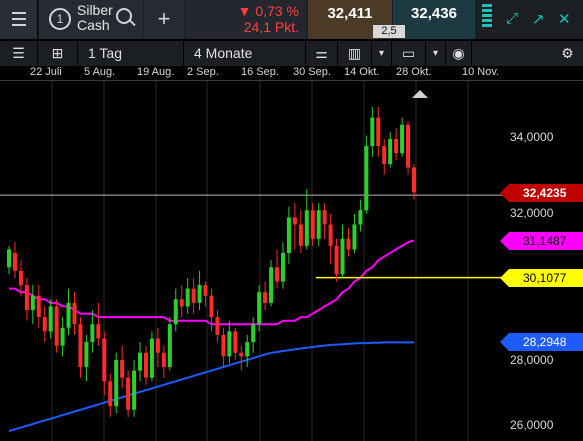 This screenshot has width=583, height=441. What do you see at coordinates (93, 25) in the screenshot?
I see `instrument-name-line2: Cash` at bounding box center [93, 25].